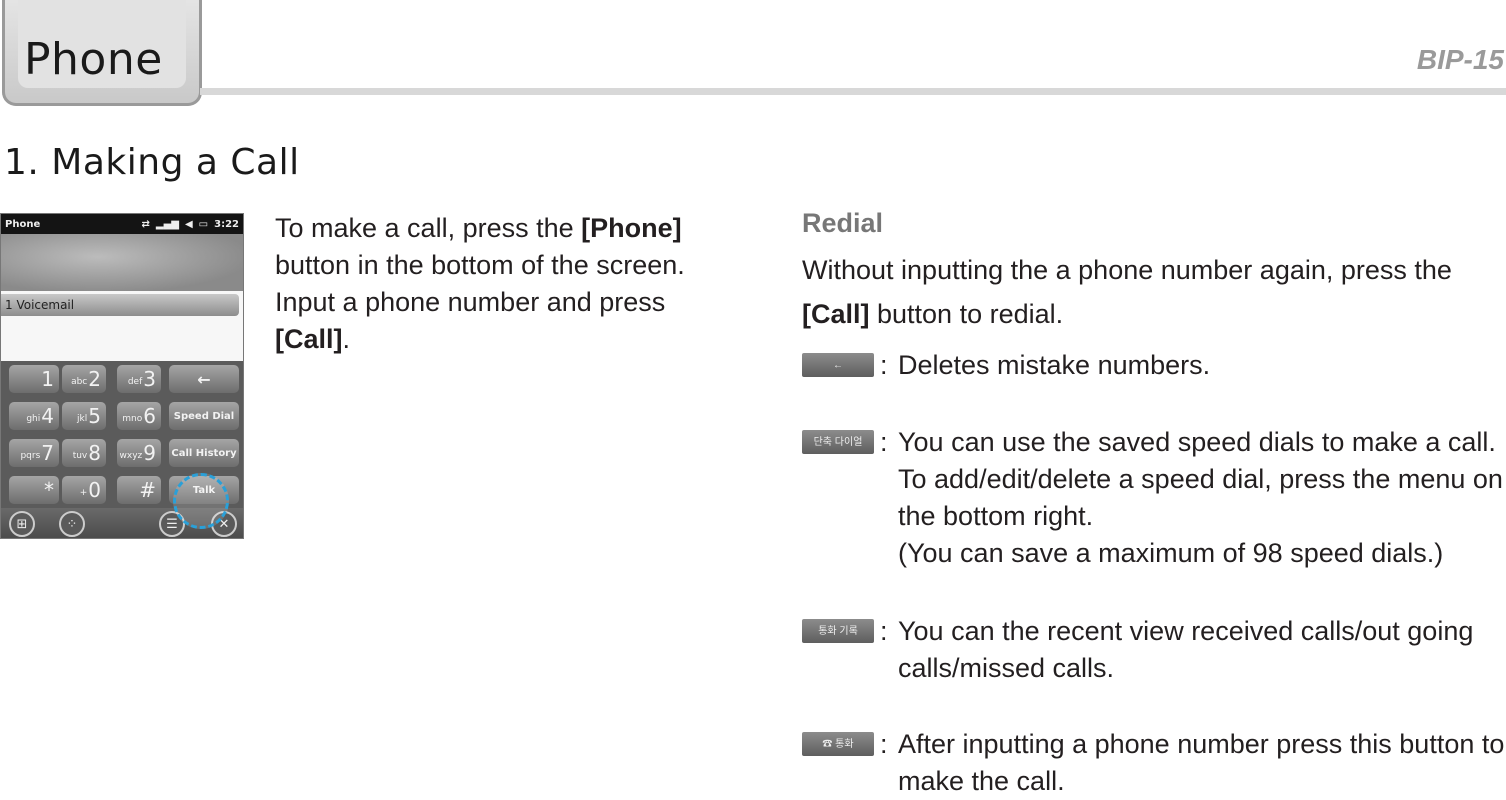 The height and width of the screenshot is (800, 1506). Describe the element at coordinates (843, 223) in the screenshot. I see `redial-heading: Redial` at that location.